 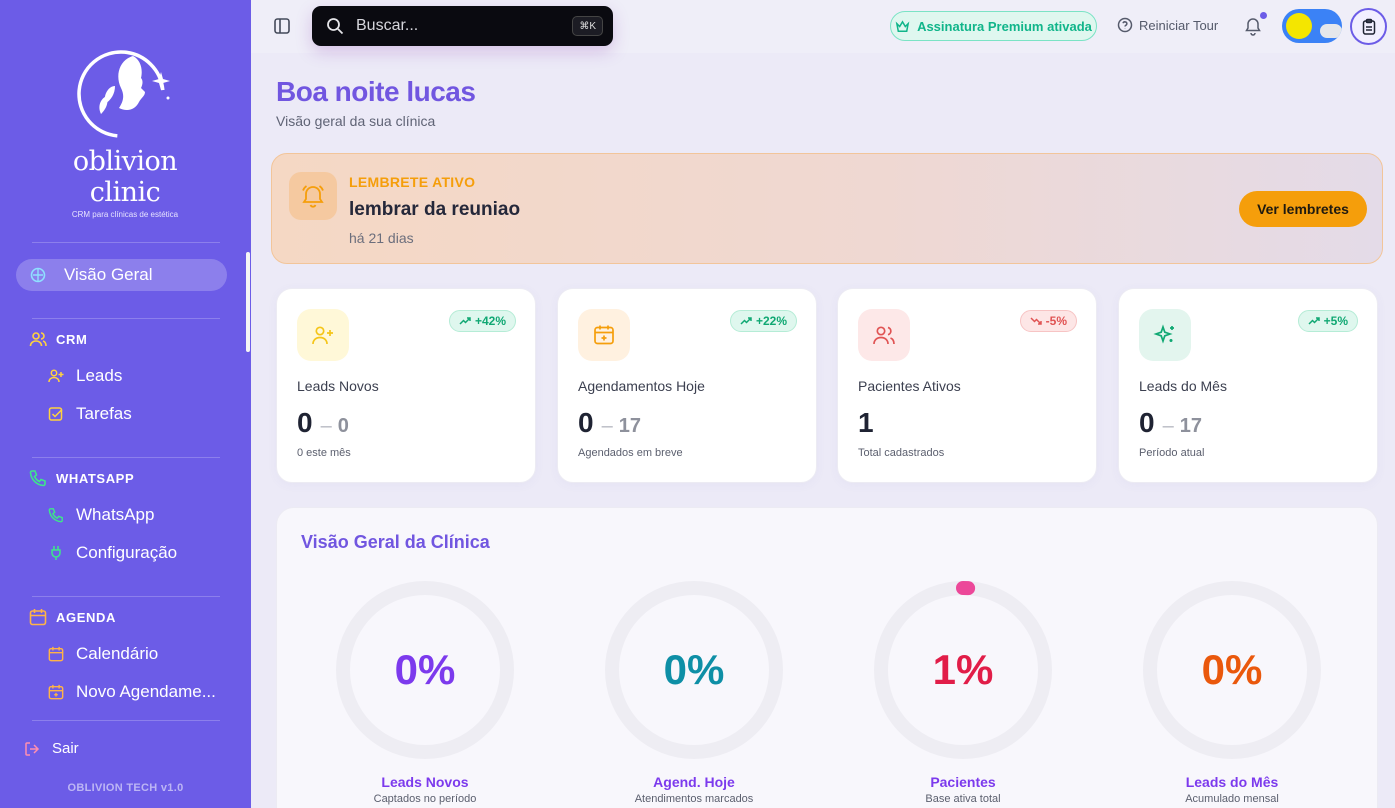 I want to click on search-bar: ⌘K, so click(x=462, y=26).